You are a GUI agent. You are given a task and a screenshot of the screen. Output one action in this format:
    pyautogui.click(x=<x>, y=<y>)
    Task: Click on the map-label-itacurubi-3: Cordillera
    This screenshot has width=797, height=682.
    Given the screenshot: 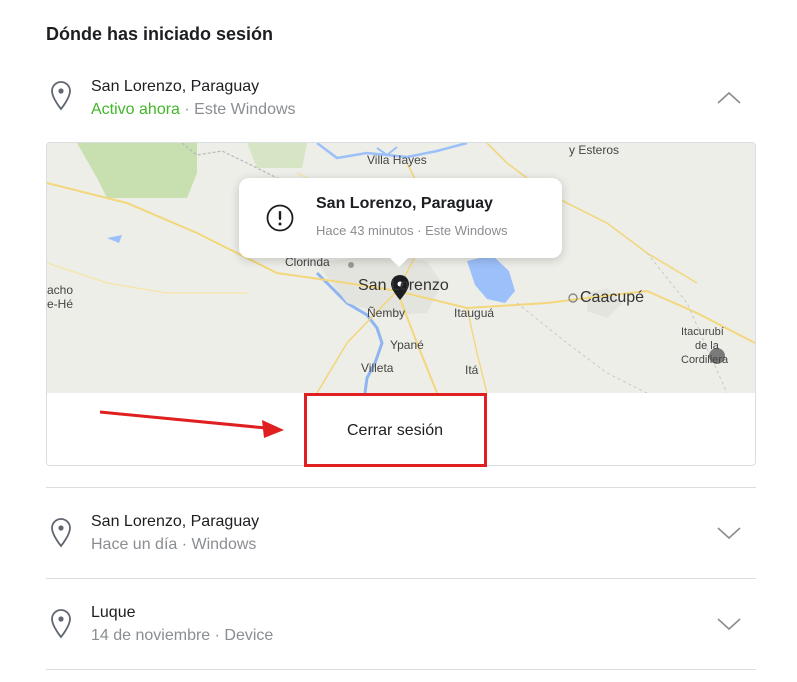 What is the action you would take?
    pyautogui.click(x=705, y=360)
    